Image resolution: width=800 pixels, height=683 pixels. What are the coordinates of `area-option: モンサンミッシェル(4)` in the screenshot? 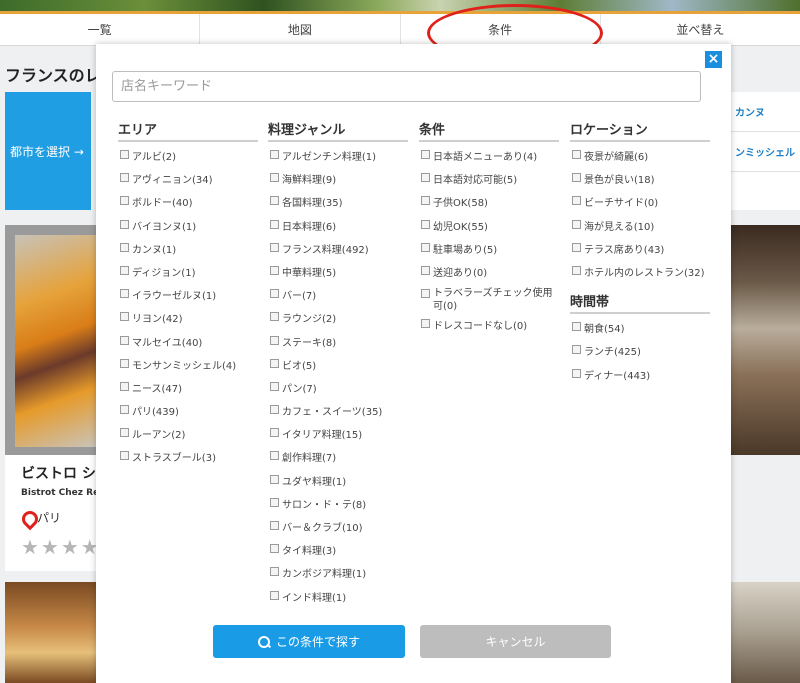 It's located at (188, 368).